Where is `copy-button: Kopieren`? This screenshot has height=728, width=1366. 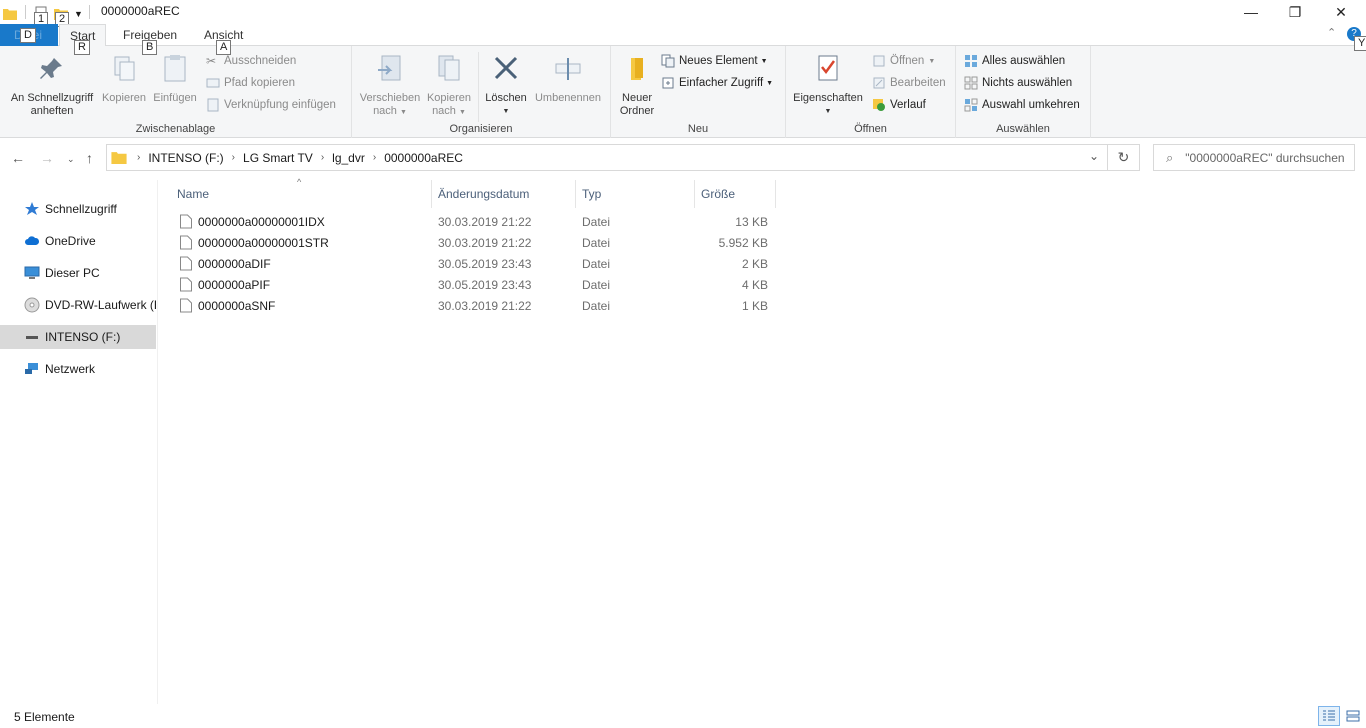
copy-button: Kopieren is located at coordinates (124, 78).